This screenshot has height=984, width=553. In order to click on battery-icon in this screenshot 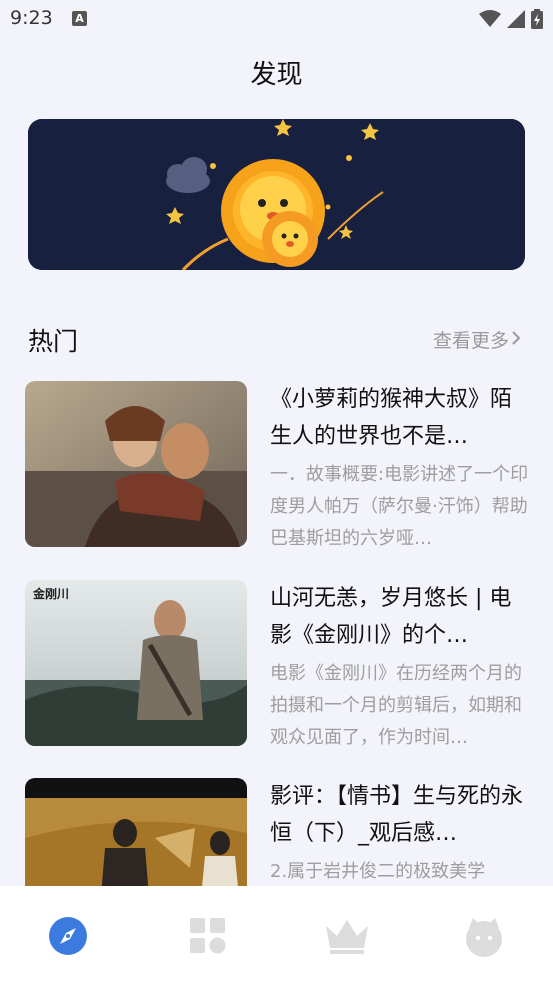, I will do `click(537, 19)`.